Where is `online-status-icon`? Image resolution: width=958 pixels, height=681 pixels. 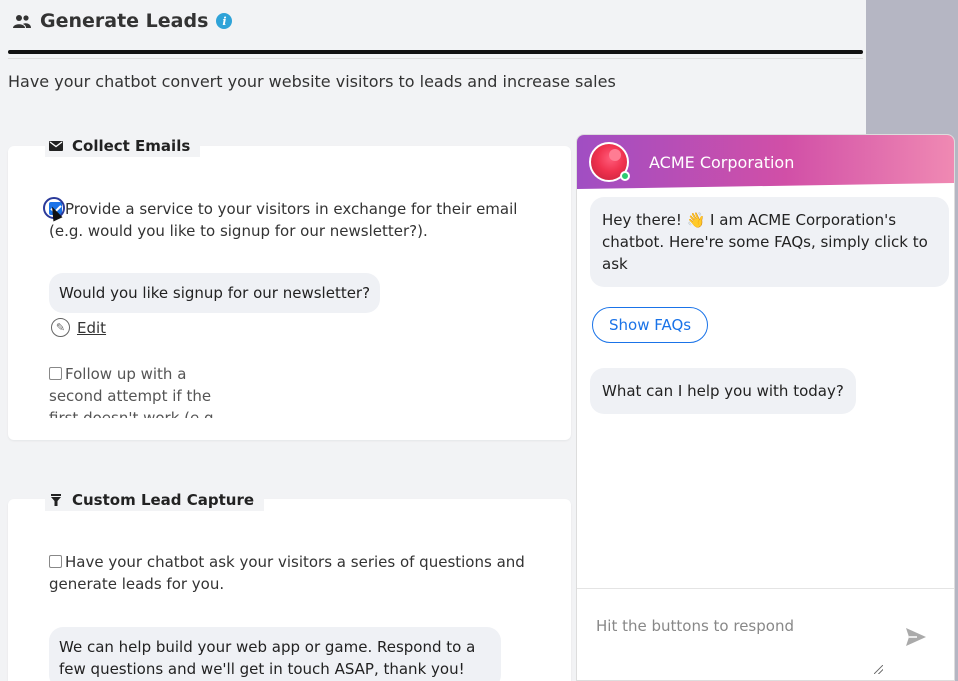 online-status-icon is located at coordinates (625, 176).